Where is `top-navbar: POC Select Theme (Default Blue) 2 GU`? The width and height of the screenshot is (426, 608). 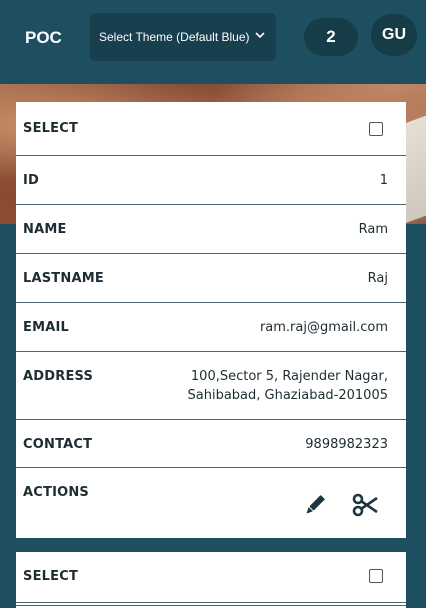
top-navbar: POC Select Theme (Default Blue) 2 GU is located at coordinates (213, 38).